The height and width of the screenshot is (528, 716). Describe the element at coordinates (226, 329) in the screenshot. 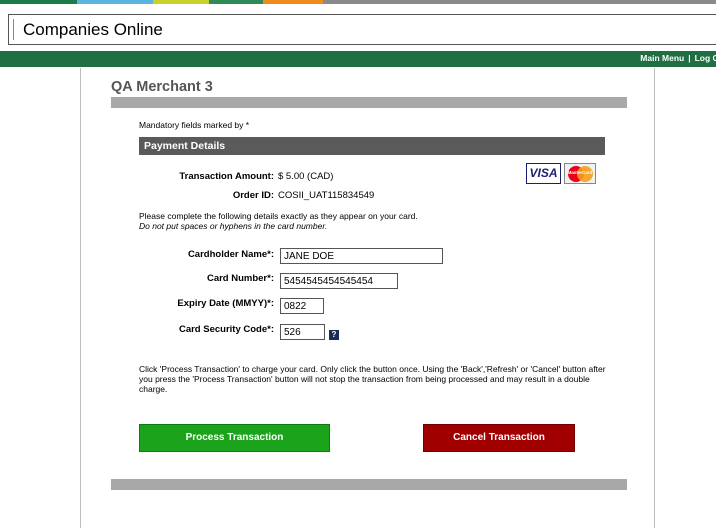

I see `security-code-label: Card Security Code*:` at that location.